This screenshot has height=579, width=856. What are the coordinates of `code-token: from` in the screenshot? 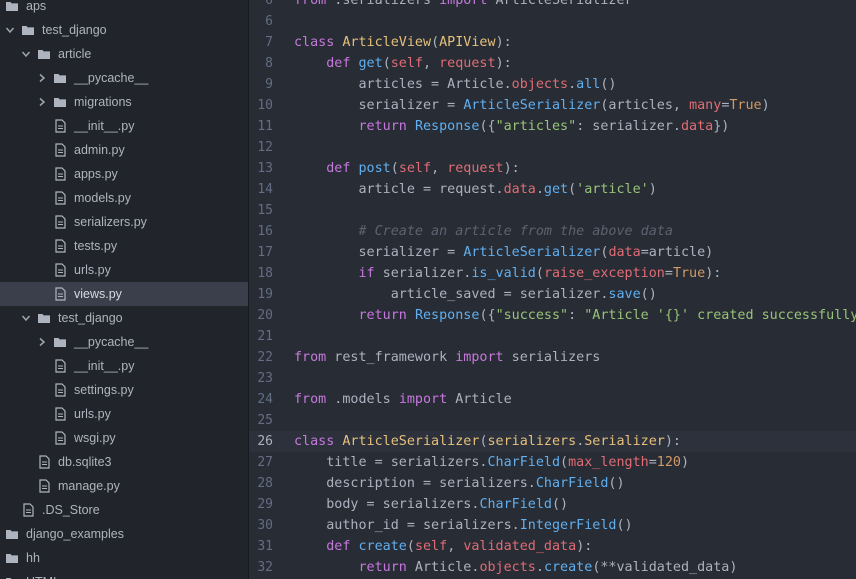 It's located at (310, 399).